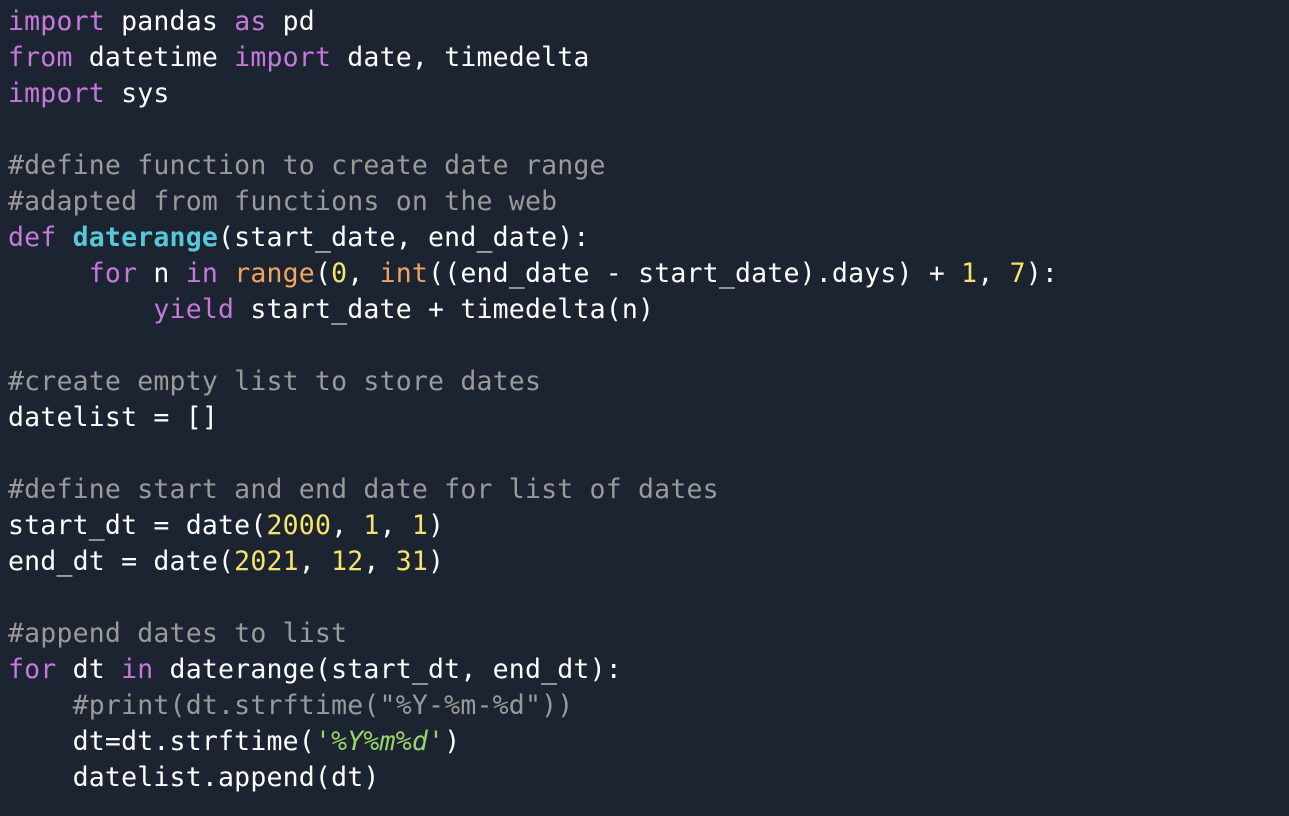  What do you see at coordinates (137, 93) in the screenshot?
I see `code-token: sys` at bounding box center [137, 93].